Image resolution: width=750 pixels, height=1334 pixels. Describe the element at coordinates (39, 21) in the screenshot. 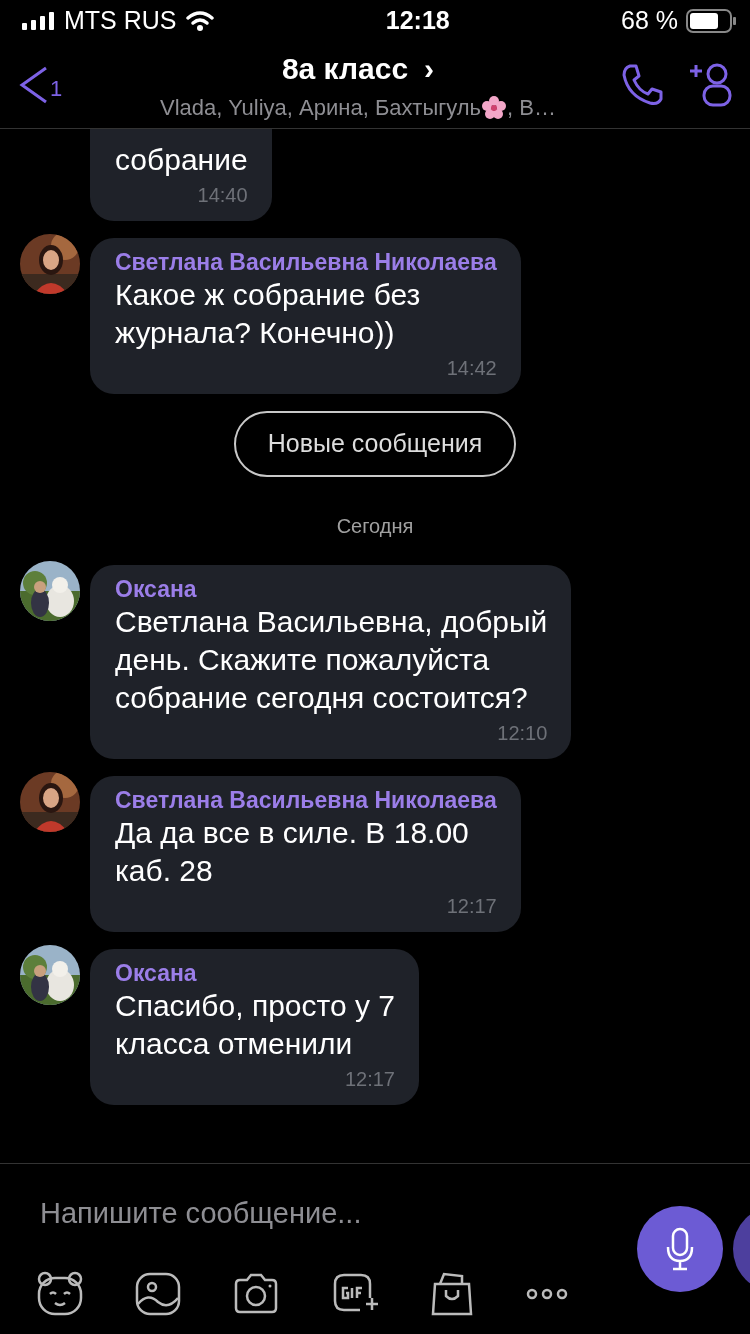

I see `signal-icon` at that location.